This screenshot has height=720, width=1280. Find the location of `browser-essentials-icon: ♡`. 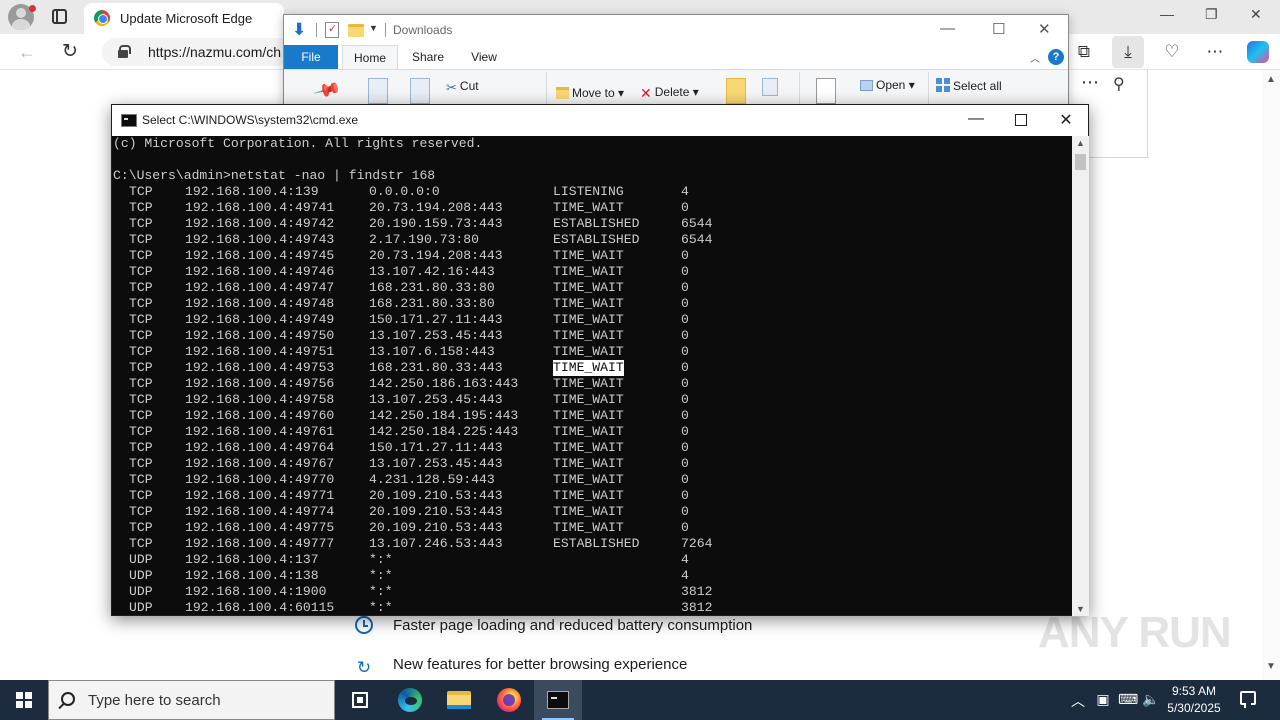

browser-essentials-icon: ♡ is located at coordinates (1172, 52).